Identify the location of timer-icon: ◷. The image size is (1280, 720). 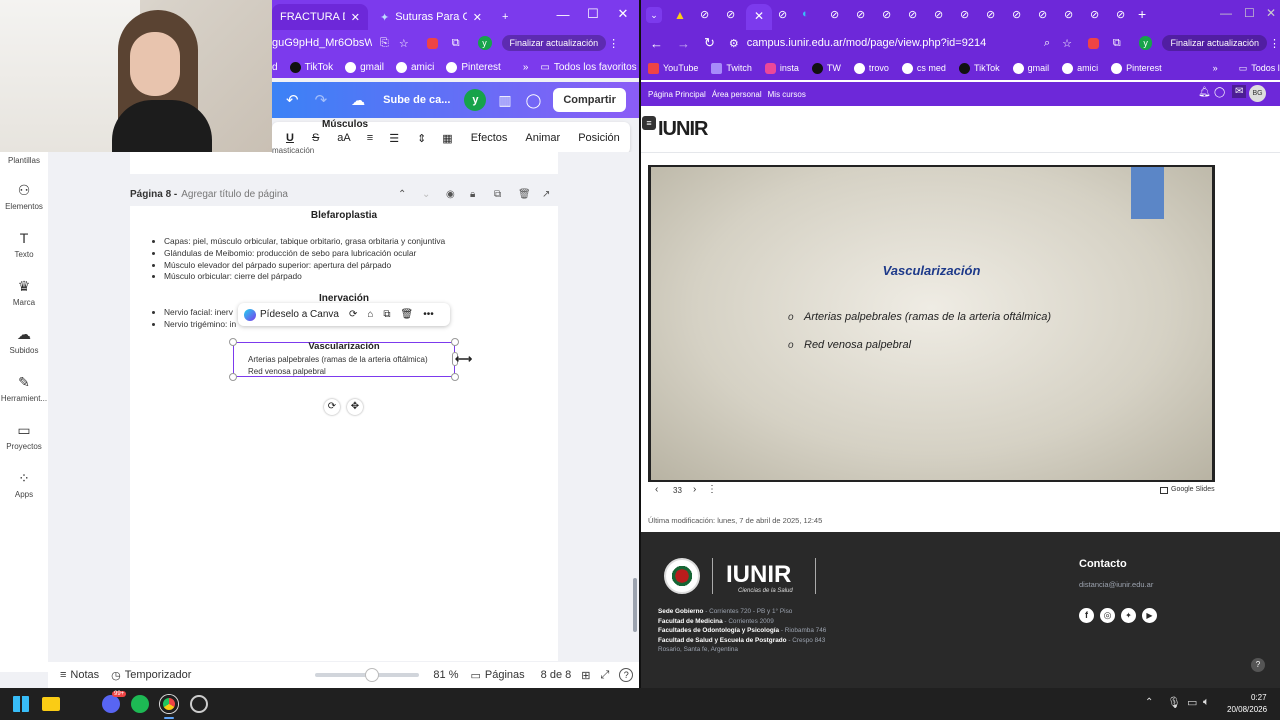
(116, 675).